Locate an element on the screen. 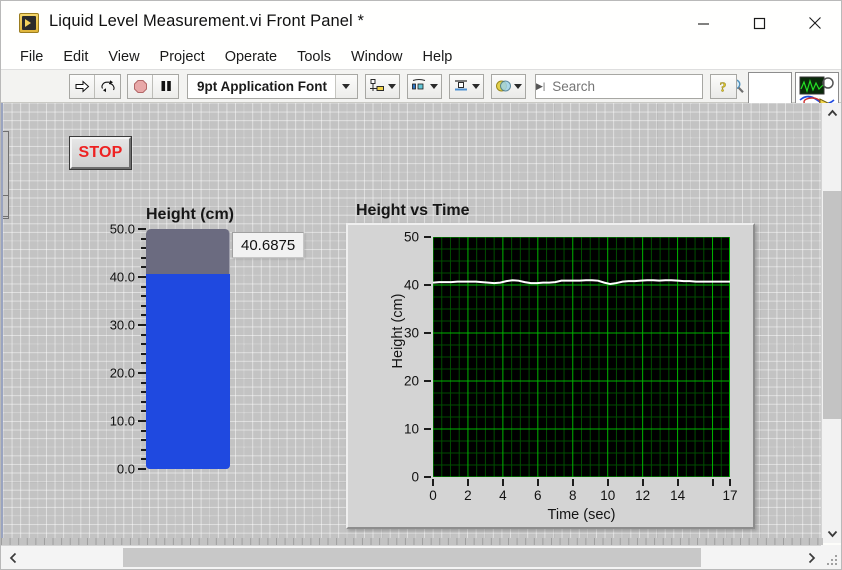 The height and width of the screenshot is (570, 842). minimize-button is located at coordinates (703, 23).